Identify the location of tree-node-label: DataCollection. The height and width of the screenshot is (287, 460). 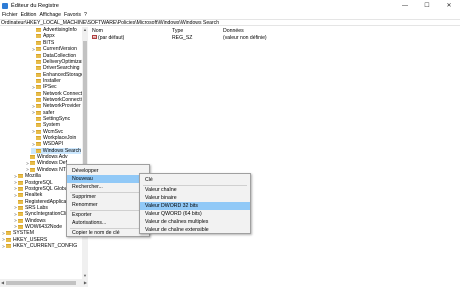
(60, 55).